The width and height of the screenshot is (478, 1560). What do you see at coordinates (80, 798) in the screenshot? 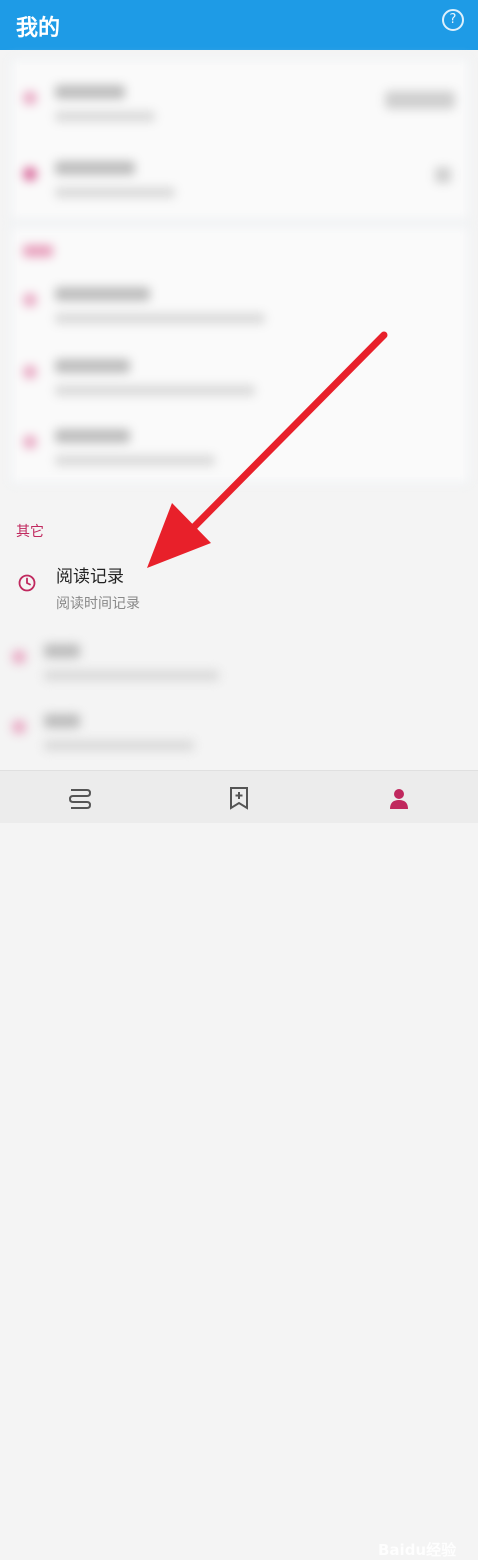
I see `bookshelf-icon` at bounding box center [80, 798].